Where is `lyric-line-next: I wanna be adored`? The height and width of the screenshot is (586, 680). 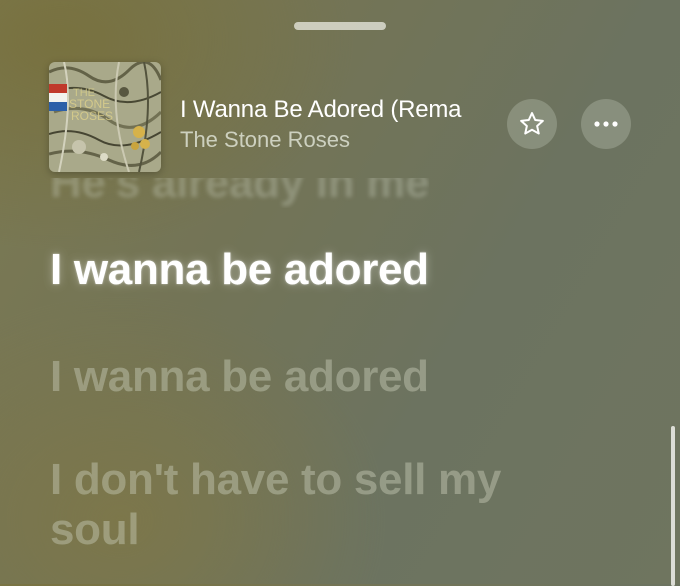 lyric-line-next: I wanna be adored is located at coordinates (239, 377).